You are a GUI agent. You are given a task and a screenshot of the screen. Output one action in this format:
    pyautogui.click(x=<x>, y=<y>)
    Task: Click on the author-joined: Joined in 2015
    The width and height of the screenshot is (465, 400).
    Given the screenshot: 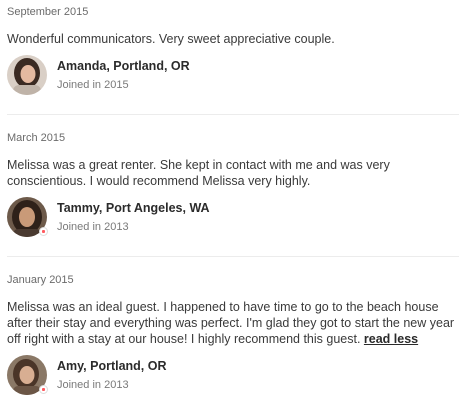 What is the action you would take?
    pyautogui.click(x=93, y=85)
    